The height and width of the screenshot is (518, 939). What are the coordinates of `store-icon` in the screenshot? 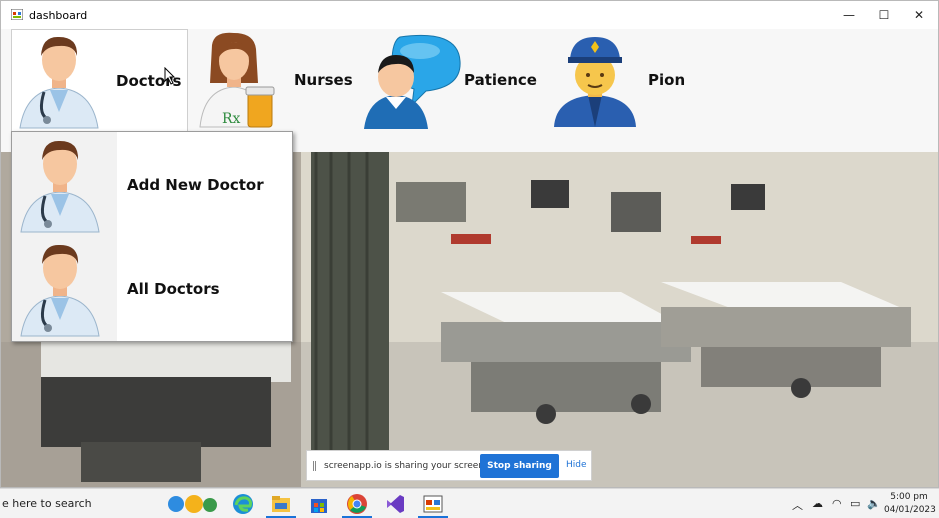 It's located at (319, 504).